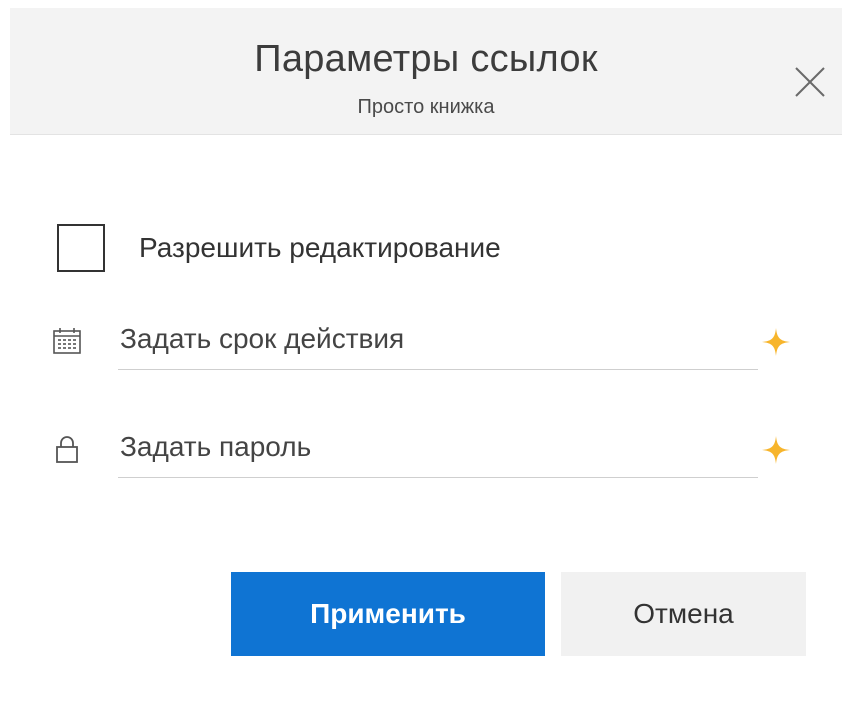 The height and width of the screenshot is (704, 842). Describe the element at coordinates (438, 450) in the screenshot. I see `password-input` at that location.